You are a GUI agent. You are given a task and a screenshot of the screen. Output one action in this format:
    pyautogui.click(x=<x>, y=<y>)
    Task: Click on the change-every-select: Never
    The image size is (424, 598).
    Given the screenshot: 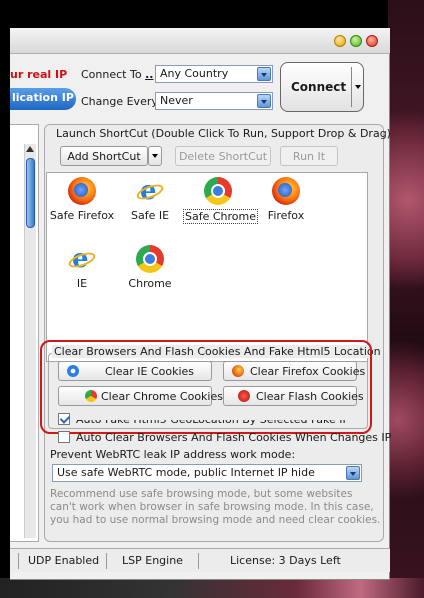 What is the action you would take?
    pyautogui.click(x=214, y=101)
    